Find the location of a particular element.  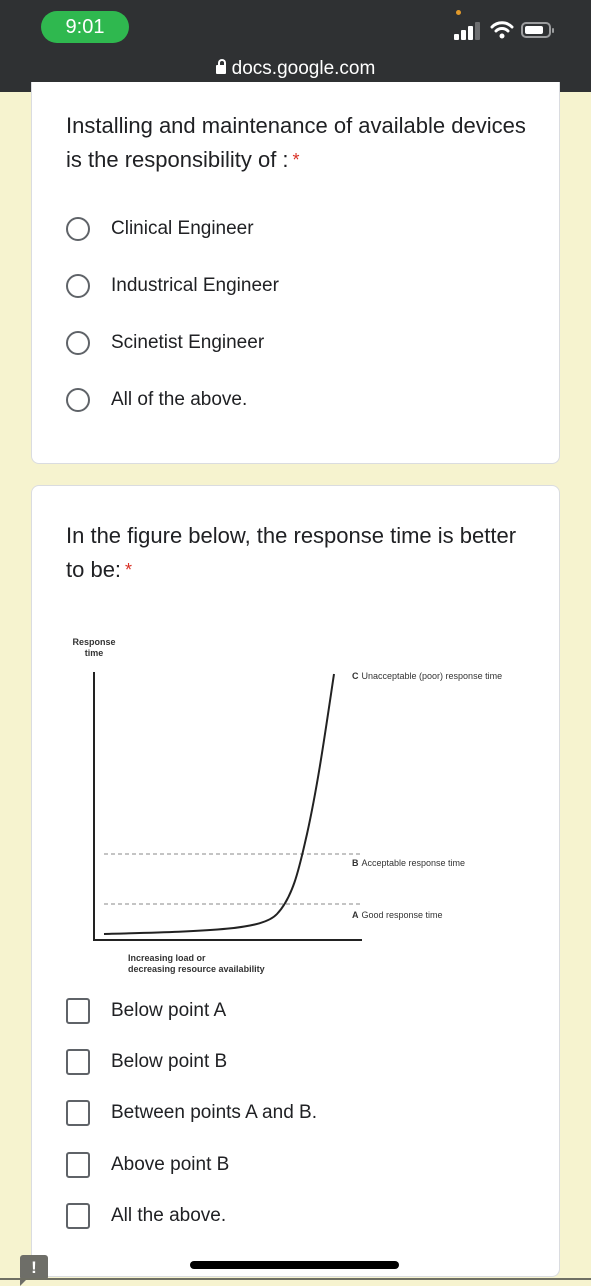

option-label: Industrical Engineer is located at coordinates (195, 285).